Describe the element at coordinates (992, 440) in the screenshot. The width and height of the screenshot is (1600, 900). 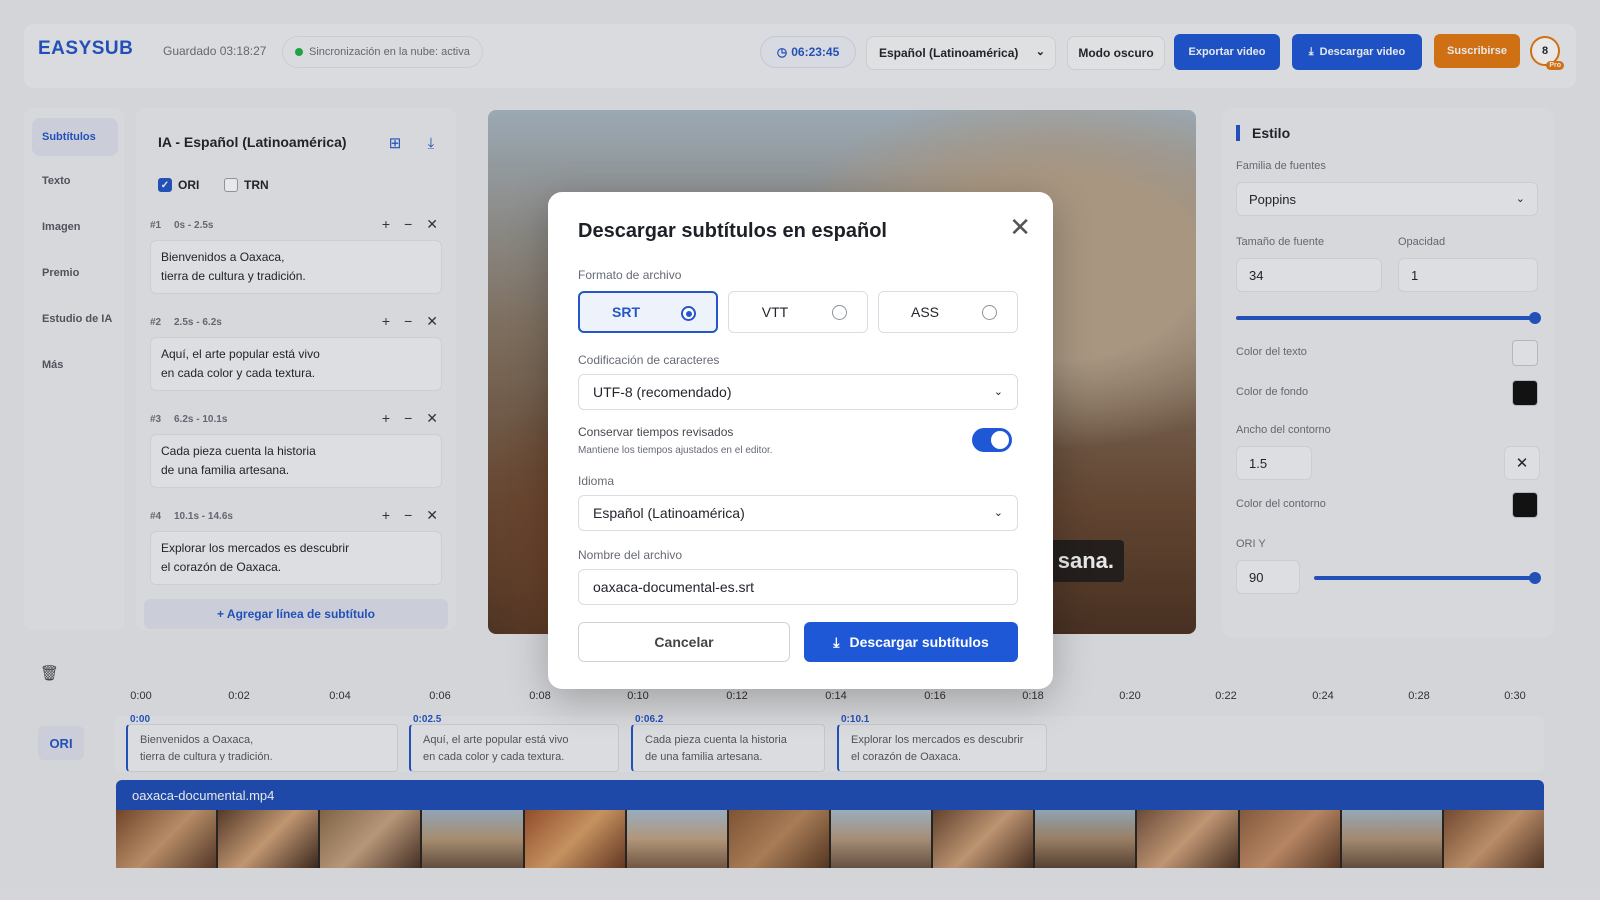
I see `keep-timings-toggle` at that location.